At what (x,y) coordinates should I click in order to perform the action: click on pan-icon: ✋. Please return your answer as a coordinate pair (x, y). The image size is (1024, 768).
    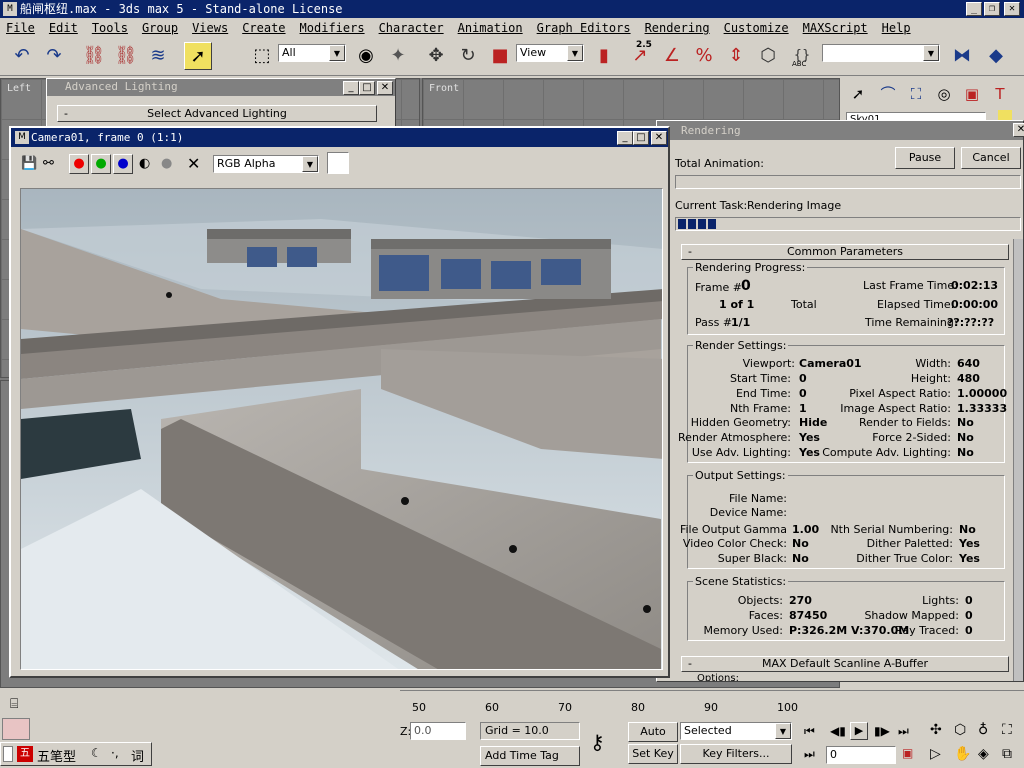
    Looking at the image, I should click on (962, 754).